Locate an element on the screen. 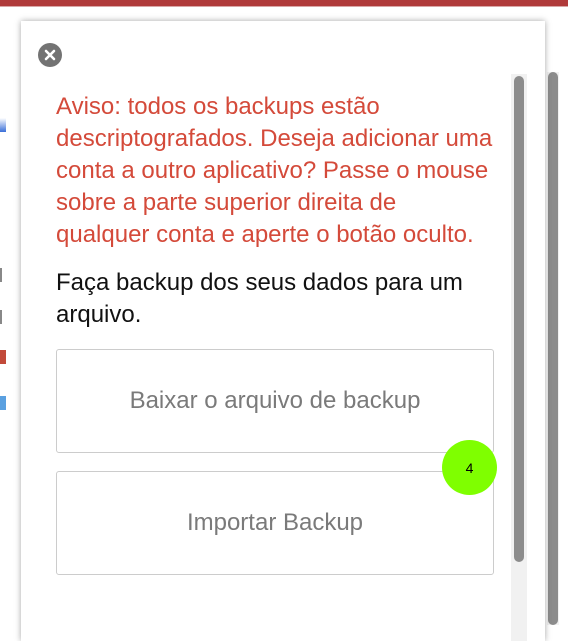  download-backup-button: Baixar o arquivo de backup is located at coordinates (275, 401).